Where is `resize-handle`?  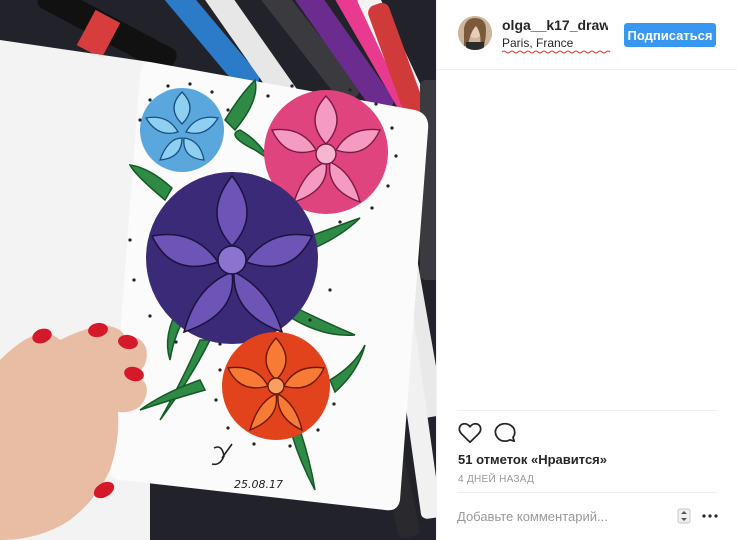 resize-handle is located at coordinates (684, 516).